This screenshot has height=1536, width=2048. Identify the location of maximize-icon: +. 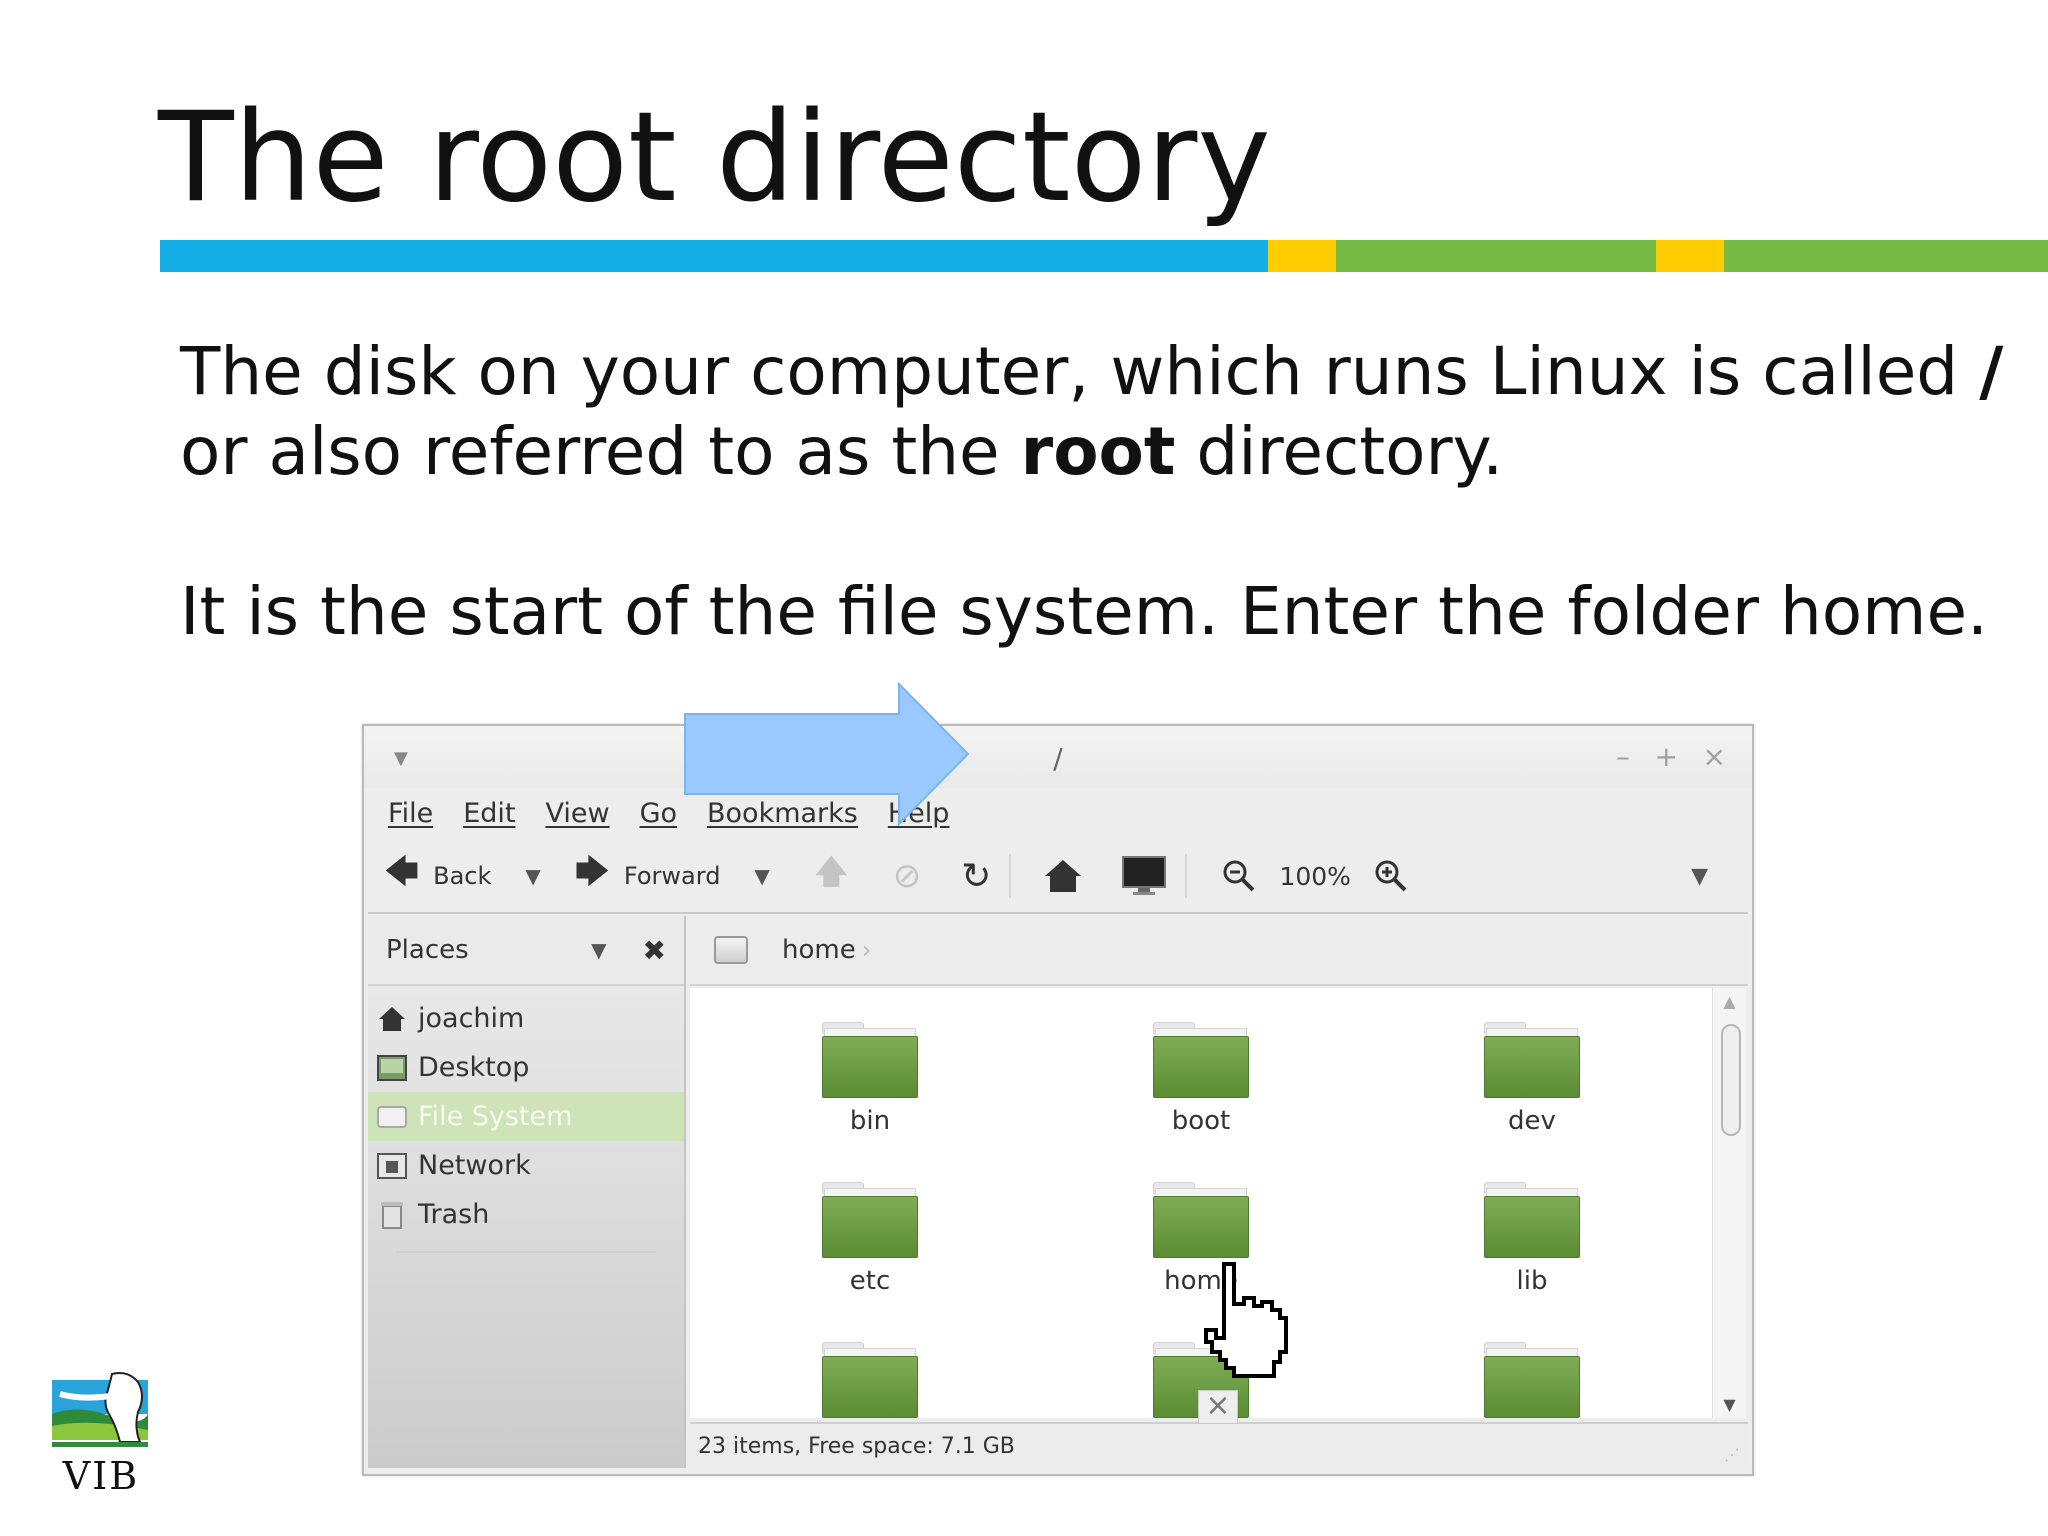
(1666, 756).